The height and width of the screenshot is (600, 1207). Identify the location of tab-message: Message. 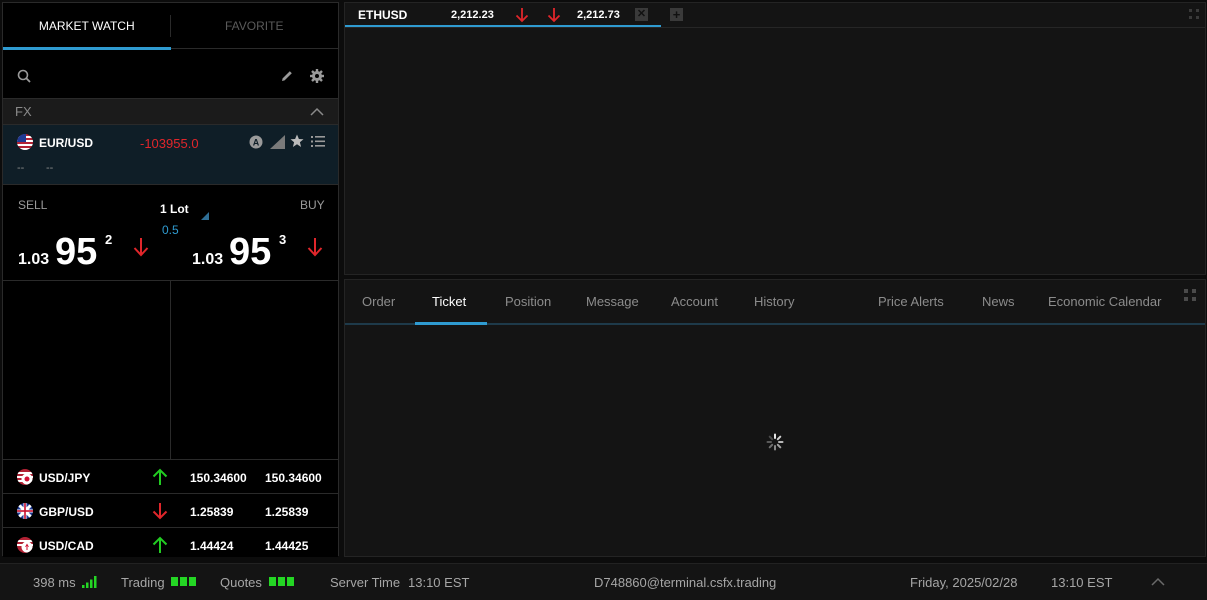
(612, 301).